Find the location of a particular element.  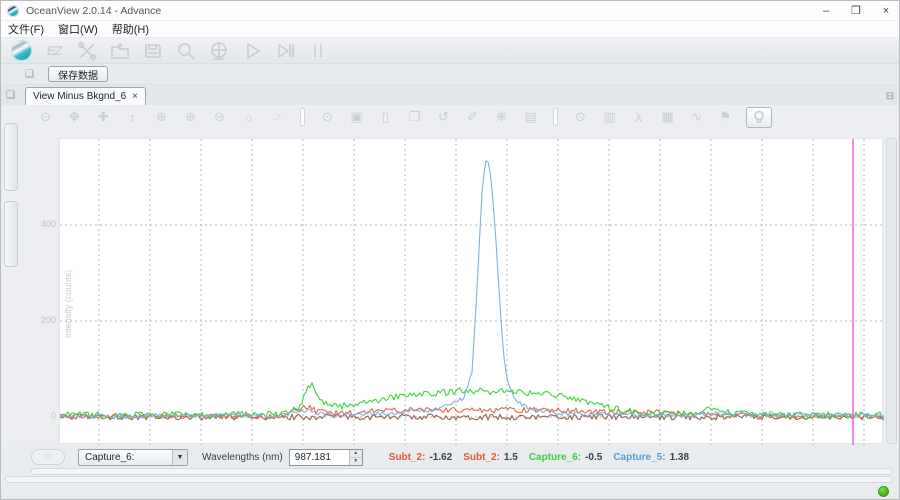

readout-value: 1.5 is located at coordinates (510, 457).